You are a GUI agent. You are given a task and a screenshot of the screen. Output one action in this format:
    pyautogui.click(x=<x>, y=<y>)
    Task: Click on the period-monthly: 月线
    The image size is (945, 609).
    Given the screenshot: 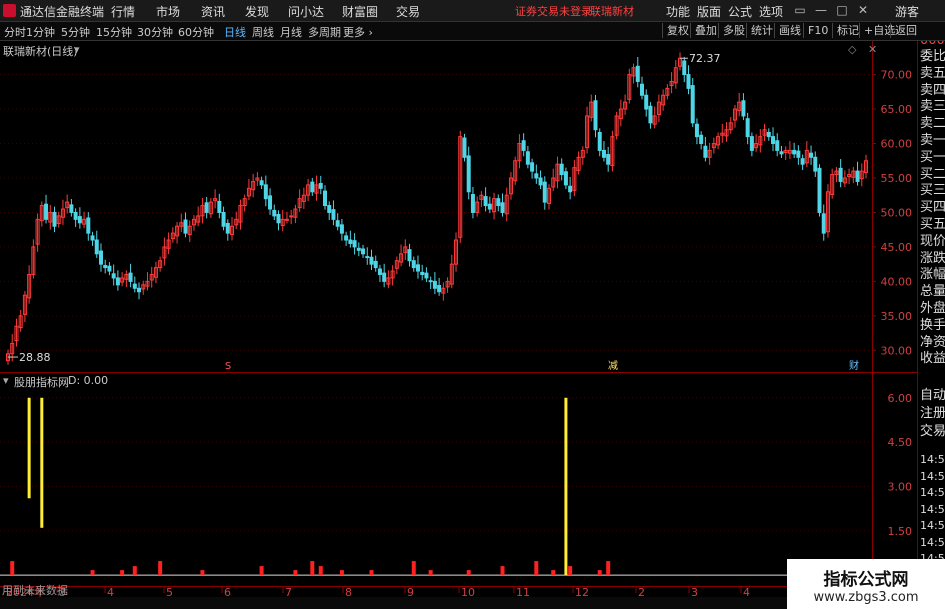 What is the action you would take?
    pyautogui.click(x=291, y=32)
    